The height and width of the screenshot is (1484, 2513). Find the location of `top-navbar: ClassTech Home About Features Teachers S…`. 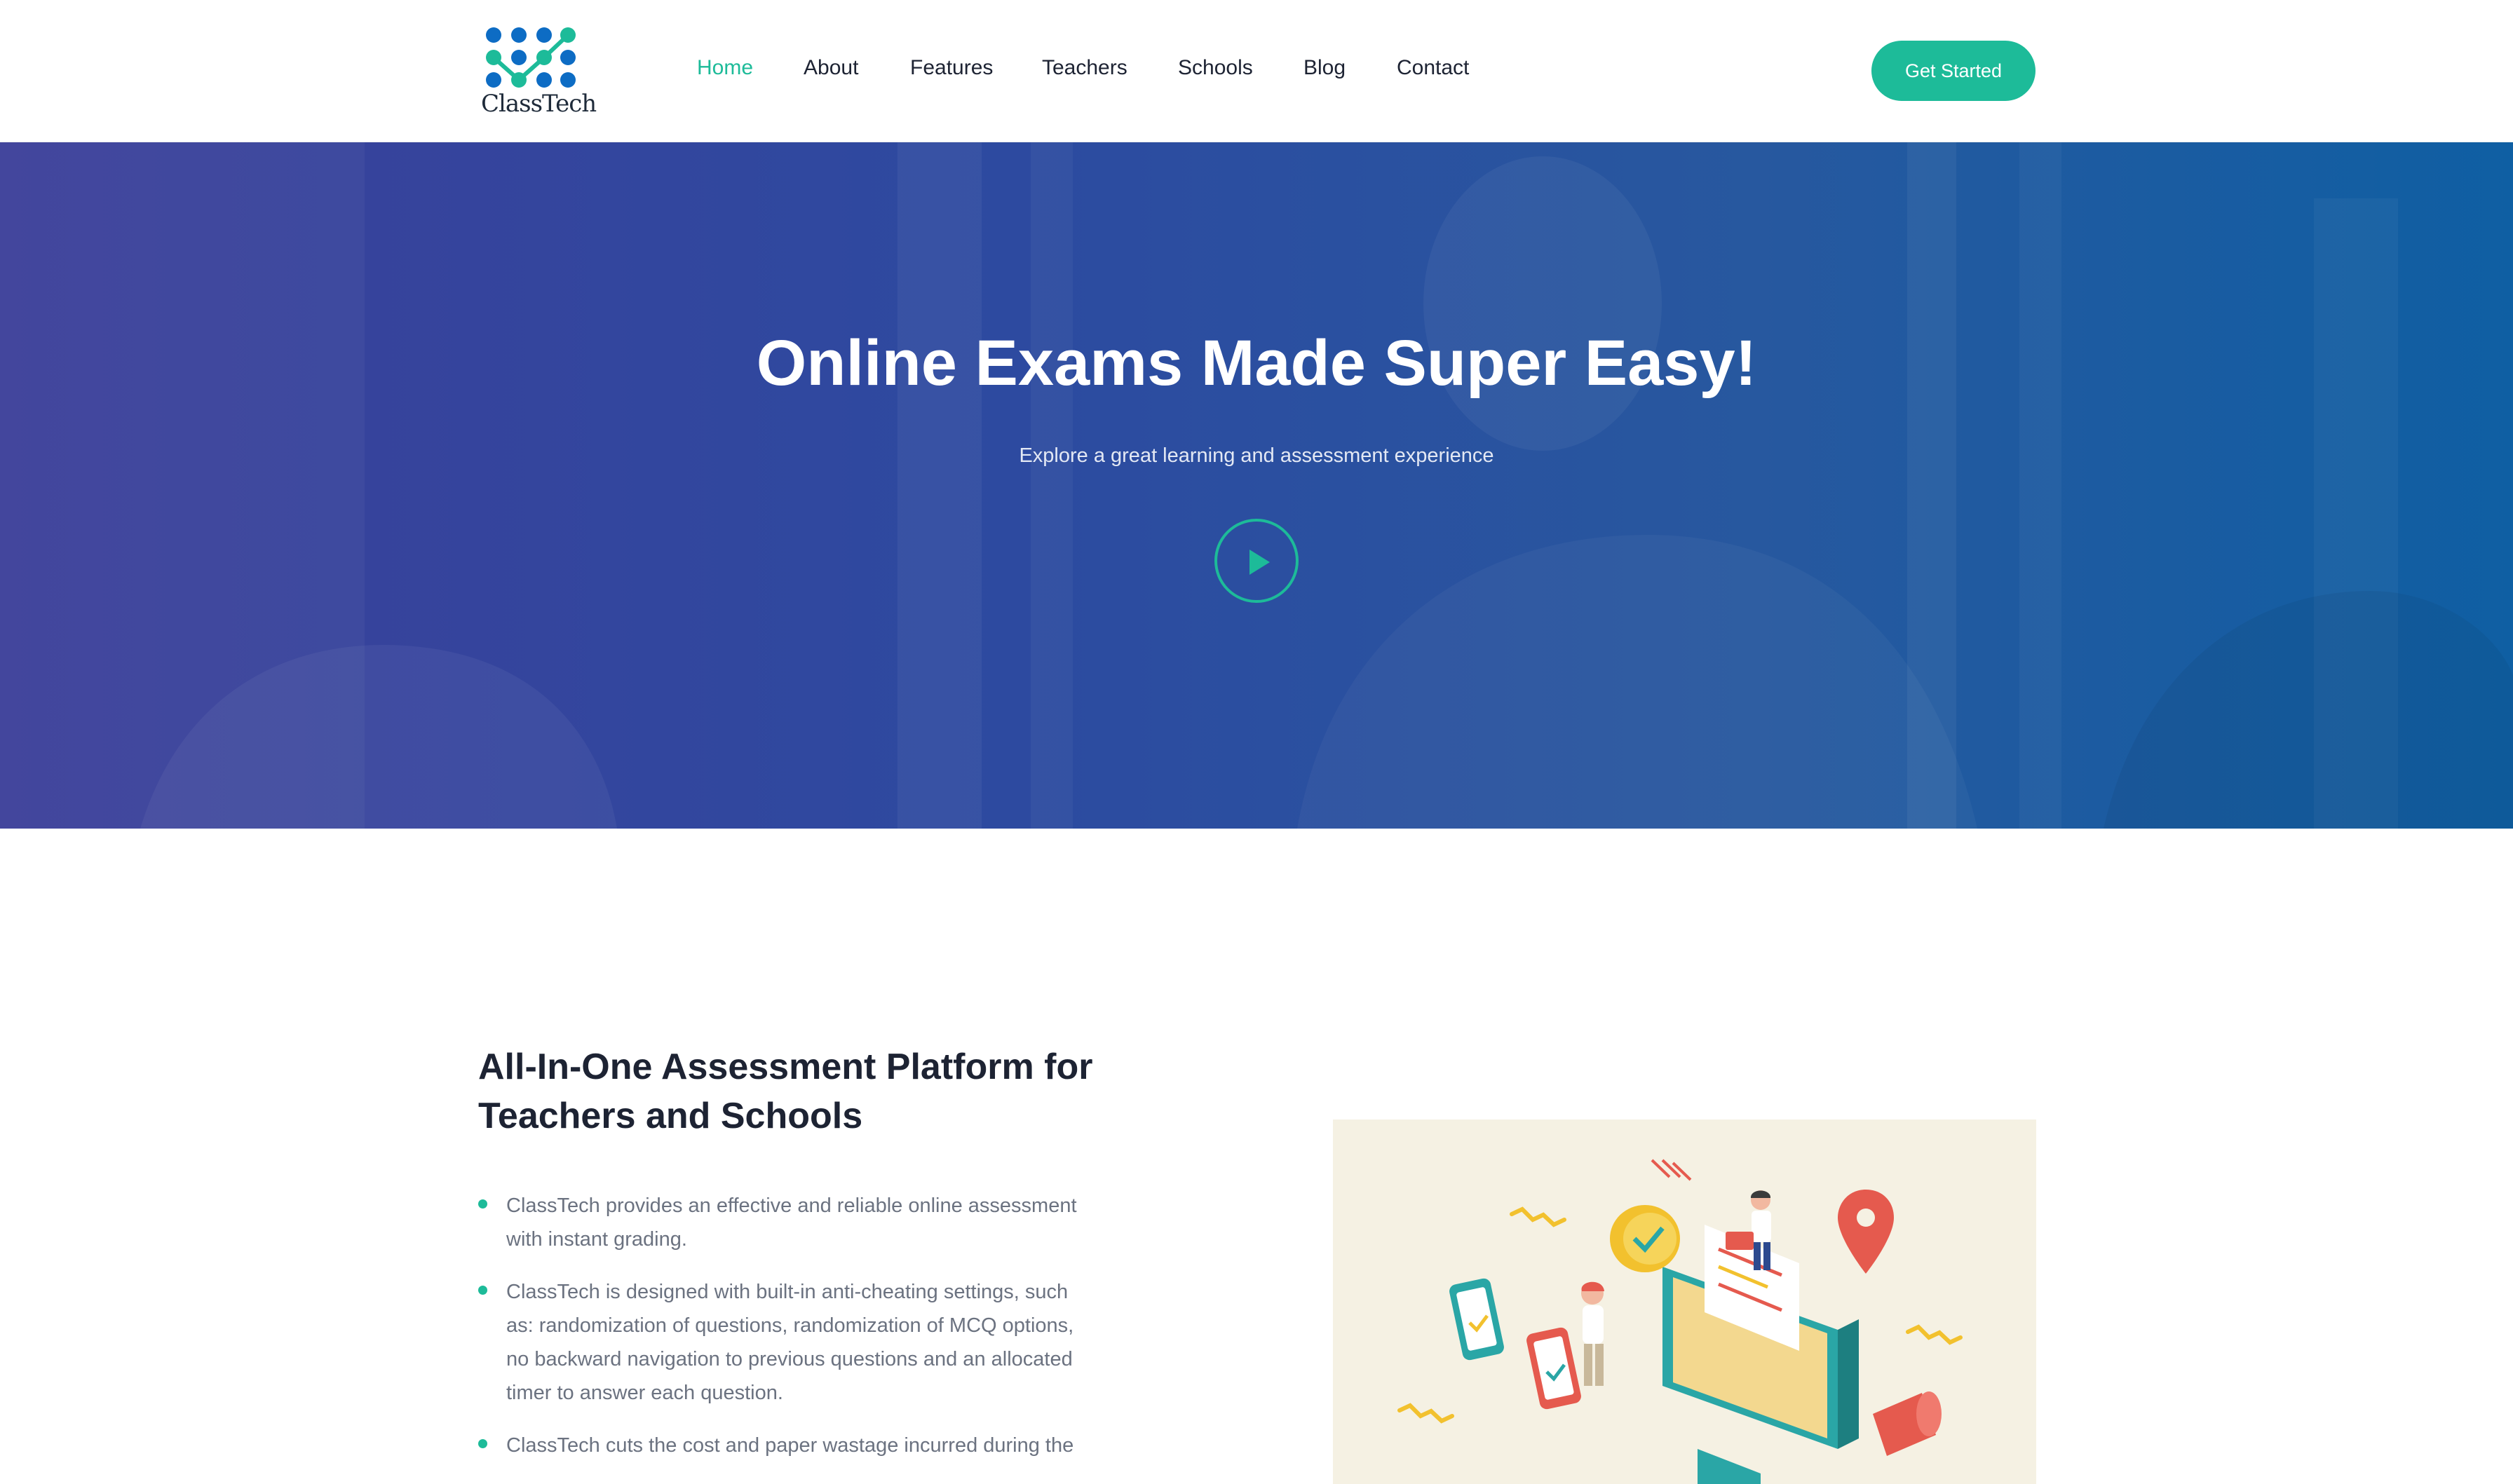

top-navbar: ClassTech Home About Features Teachers S… is located at coordinates (1256, 71).